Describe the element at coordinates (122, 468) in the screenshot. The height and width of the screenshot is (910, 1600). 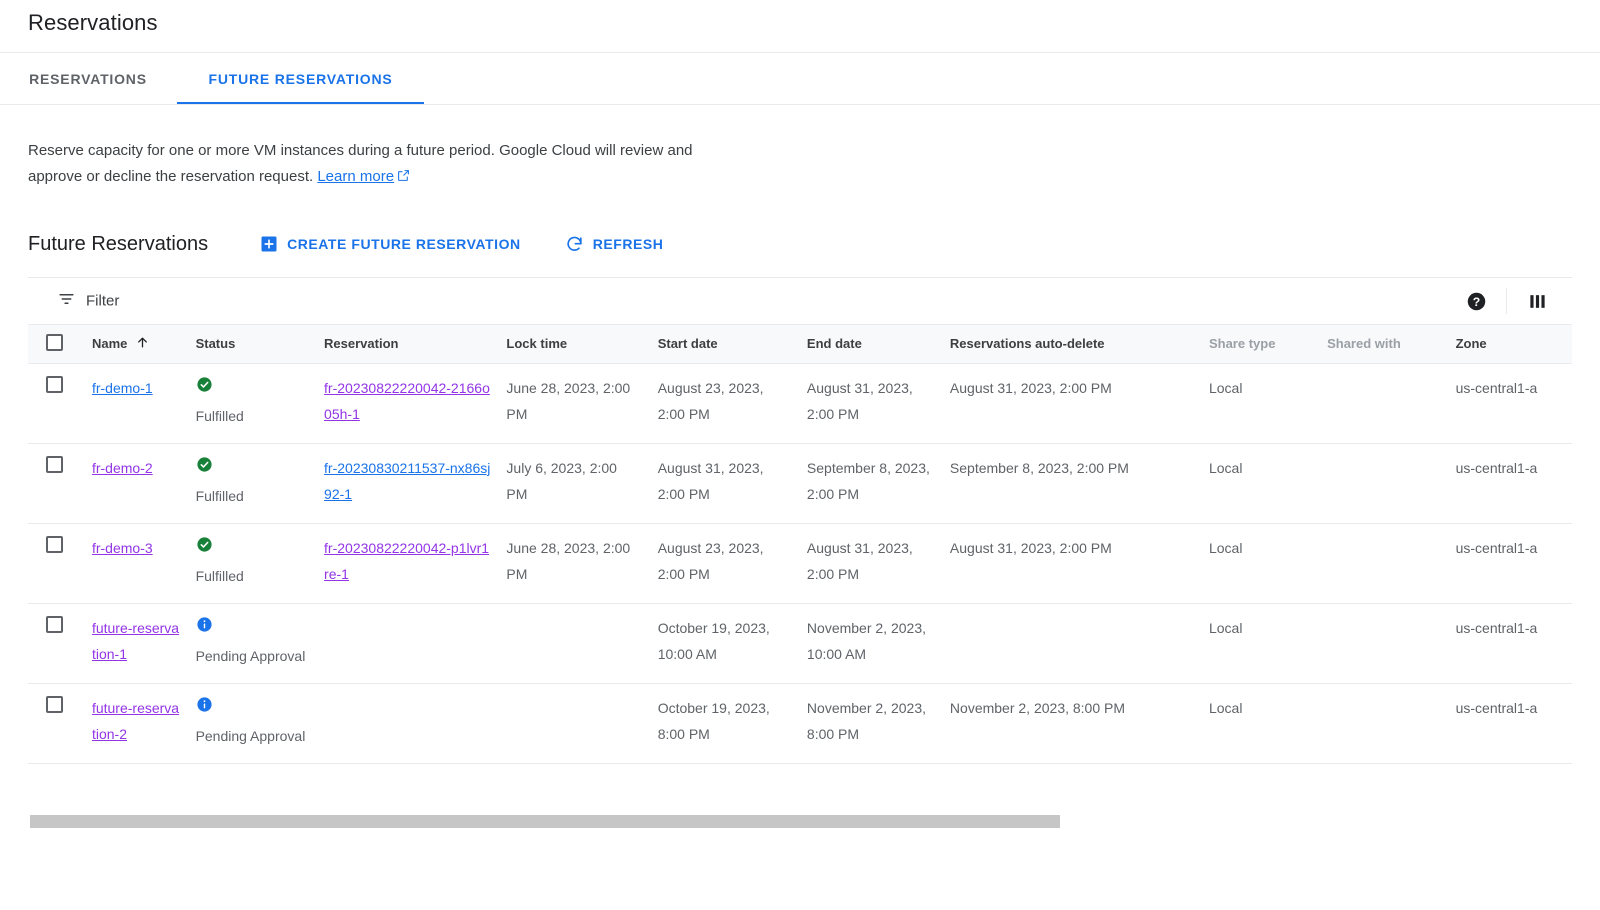
I see `reservation-name-link: fr-demo-2` at that location.